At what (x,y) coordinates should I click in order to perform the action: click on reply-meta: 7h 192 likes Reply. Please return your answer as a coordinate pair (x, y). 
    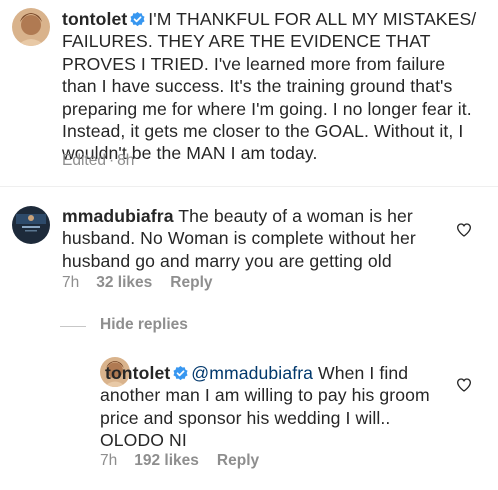
    Looking at the image, I should click on (179, 461).